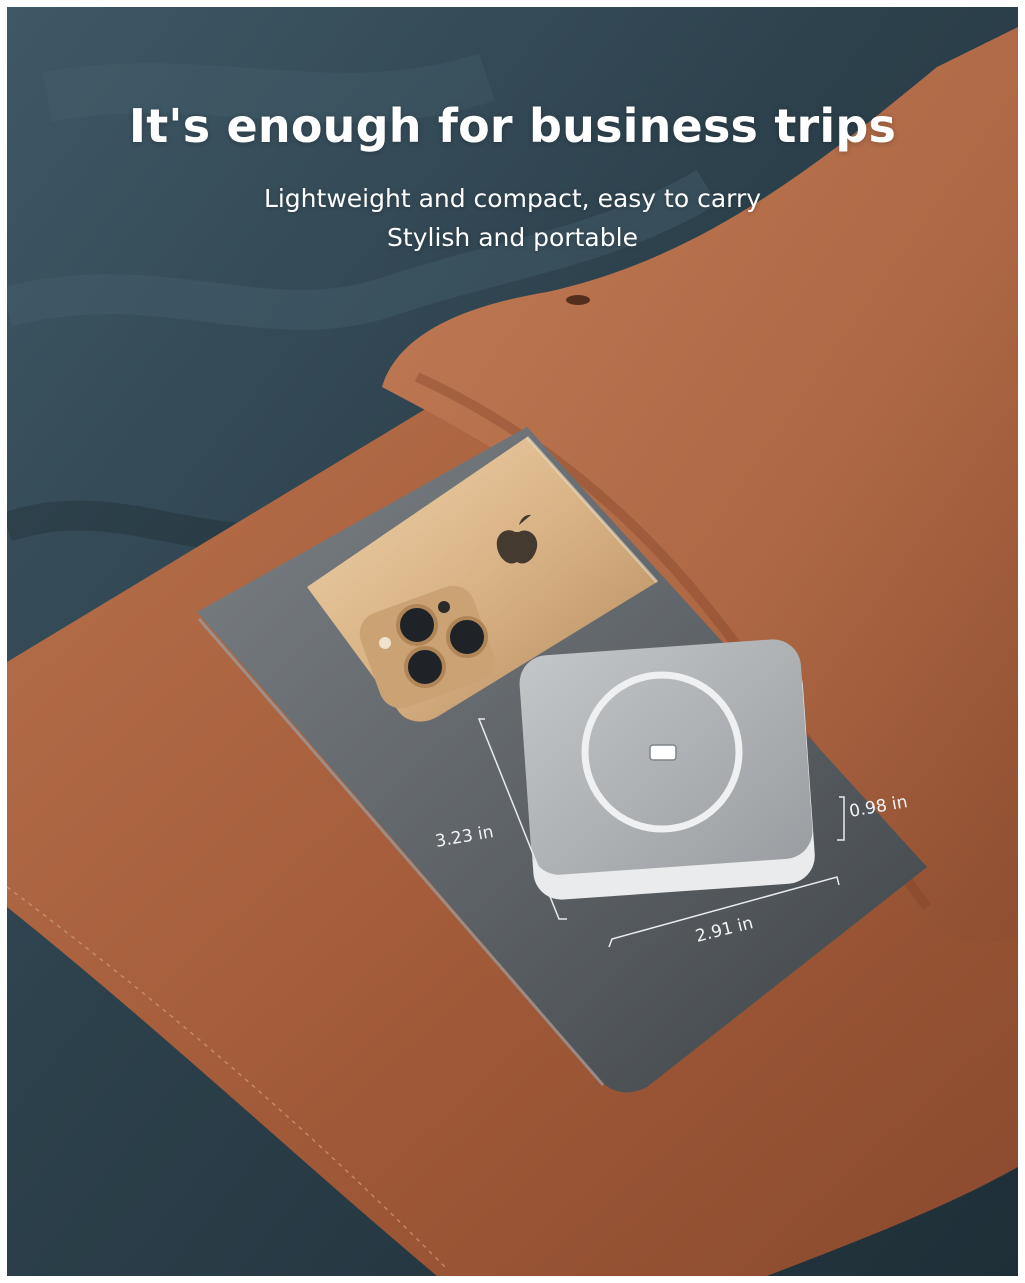 The width and height of the screenshot is (1025, 1283). Describe the element at coordinates (512, 198) in the screenshot. I see `subheadline-1: Lightweight and compact, easy to carry` at that location.